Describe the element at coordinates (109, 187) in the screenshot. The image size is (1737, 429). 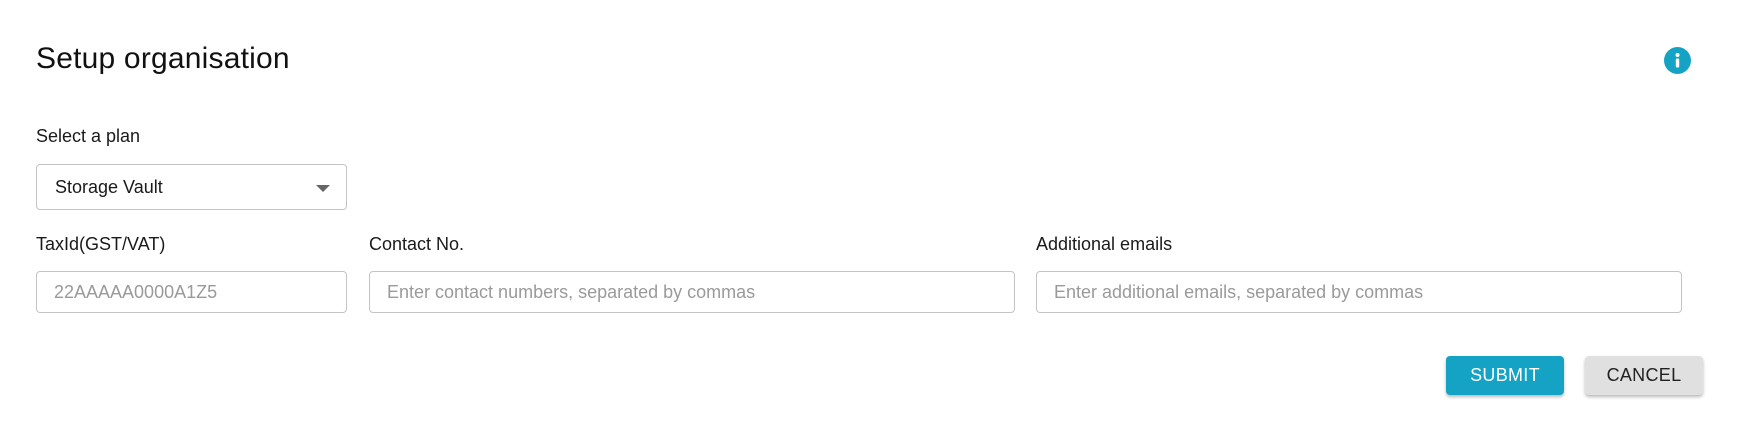
I see `plan-select-value: Storage Vault` at that location.